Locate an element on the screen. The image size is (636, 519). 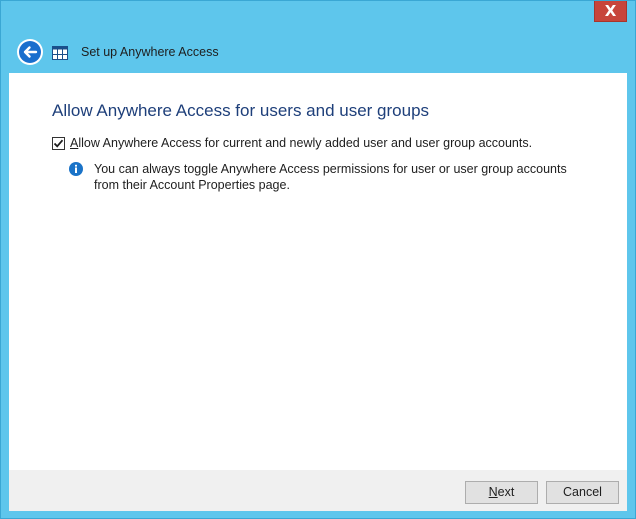
wizard-nav-bar: Set up Anywhere Access is located at coordinates (318, 52).